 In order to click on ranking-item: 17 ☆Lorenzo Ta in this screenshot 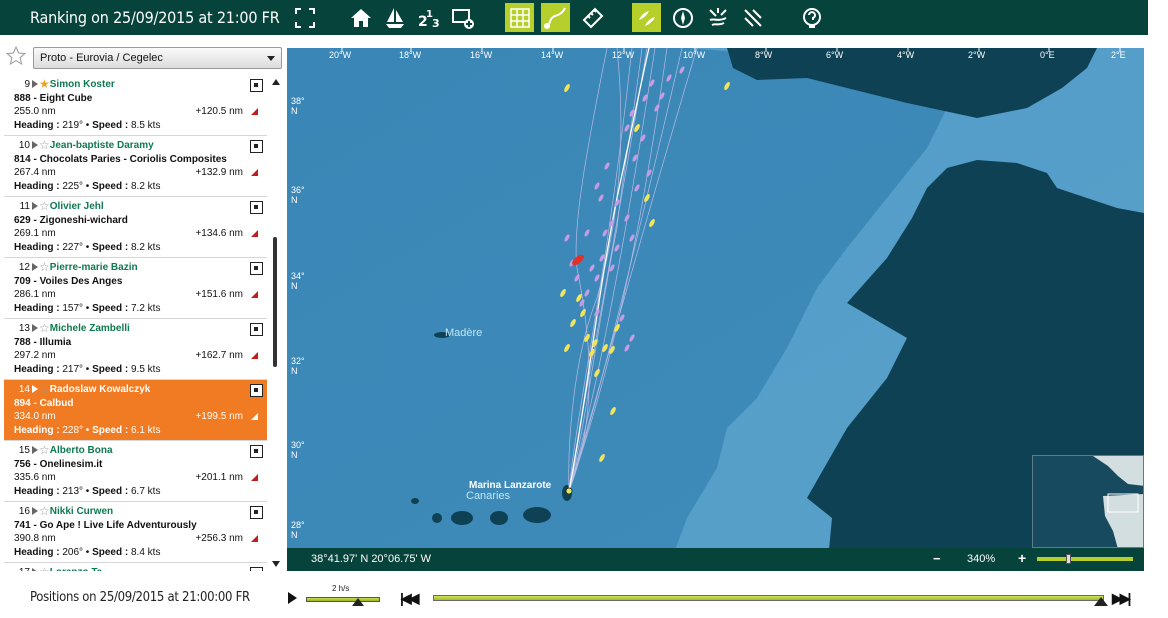, I will do `click(135, 567)`.